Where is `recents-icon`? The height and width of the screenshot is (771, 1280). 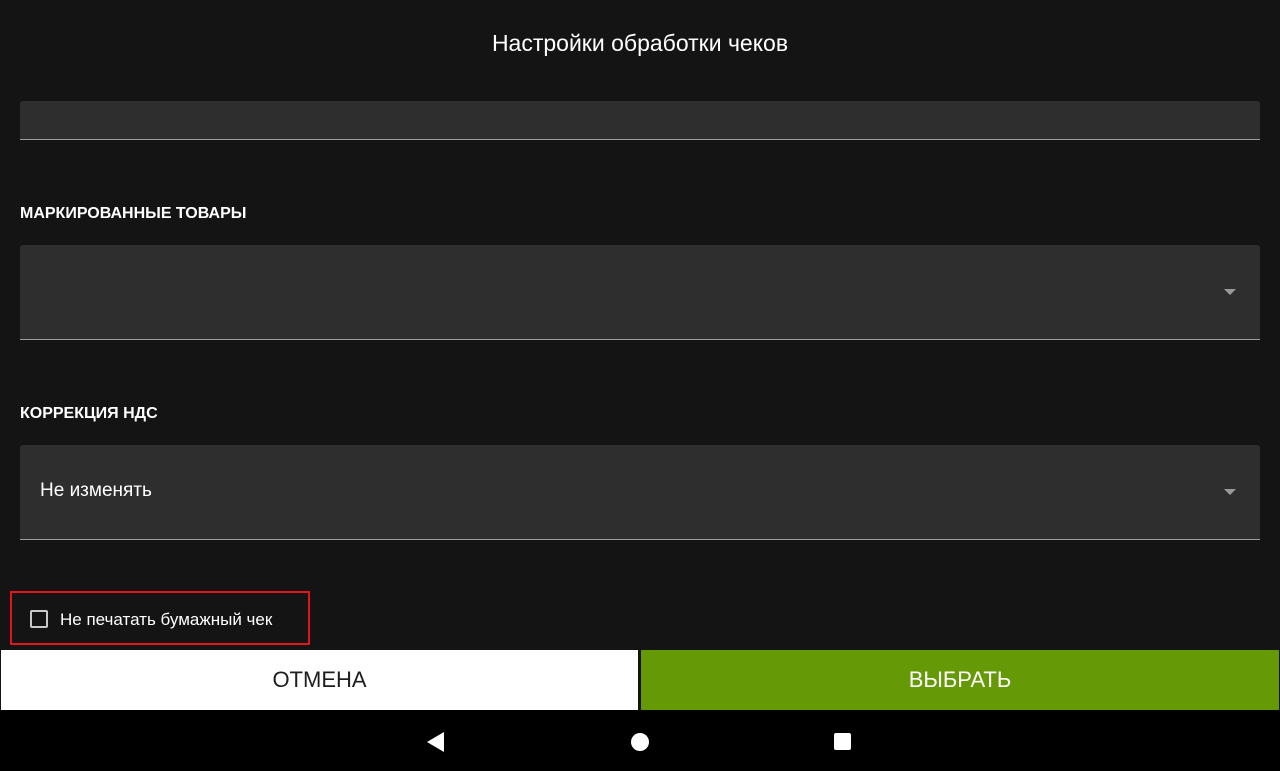 recents-icon is located at coordinates (842, 741).